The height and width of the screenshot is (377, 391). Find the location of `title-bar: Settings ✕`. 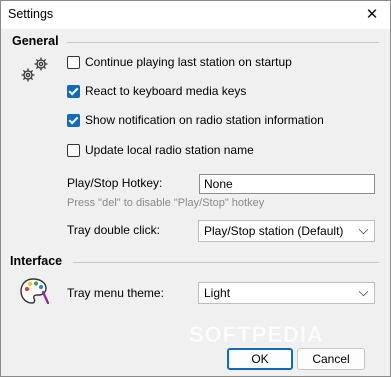

title-bar: Settings ✕ is located at coordinates (195, 15).